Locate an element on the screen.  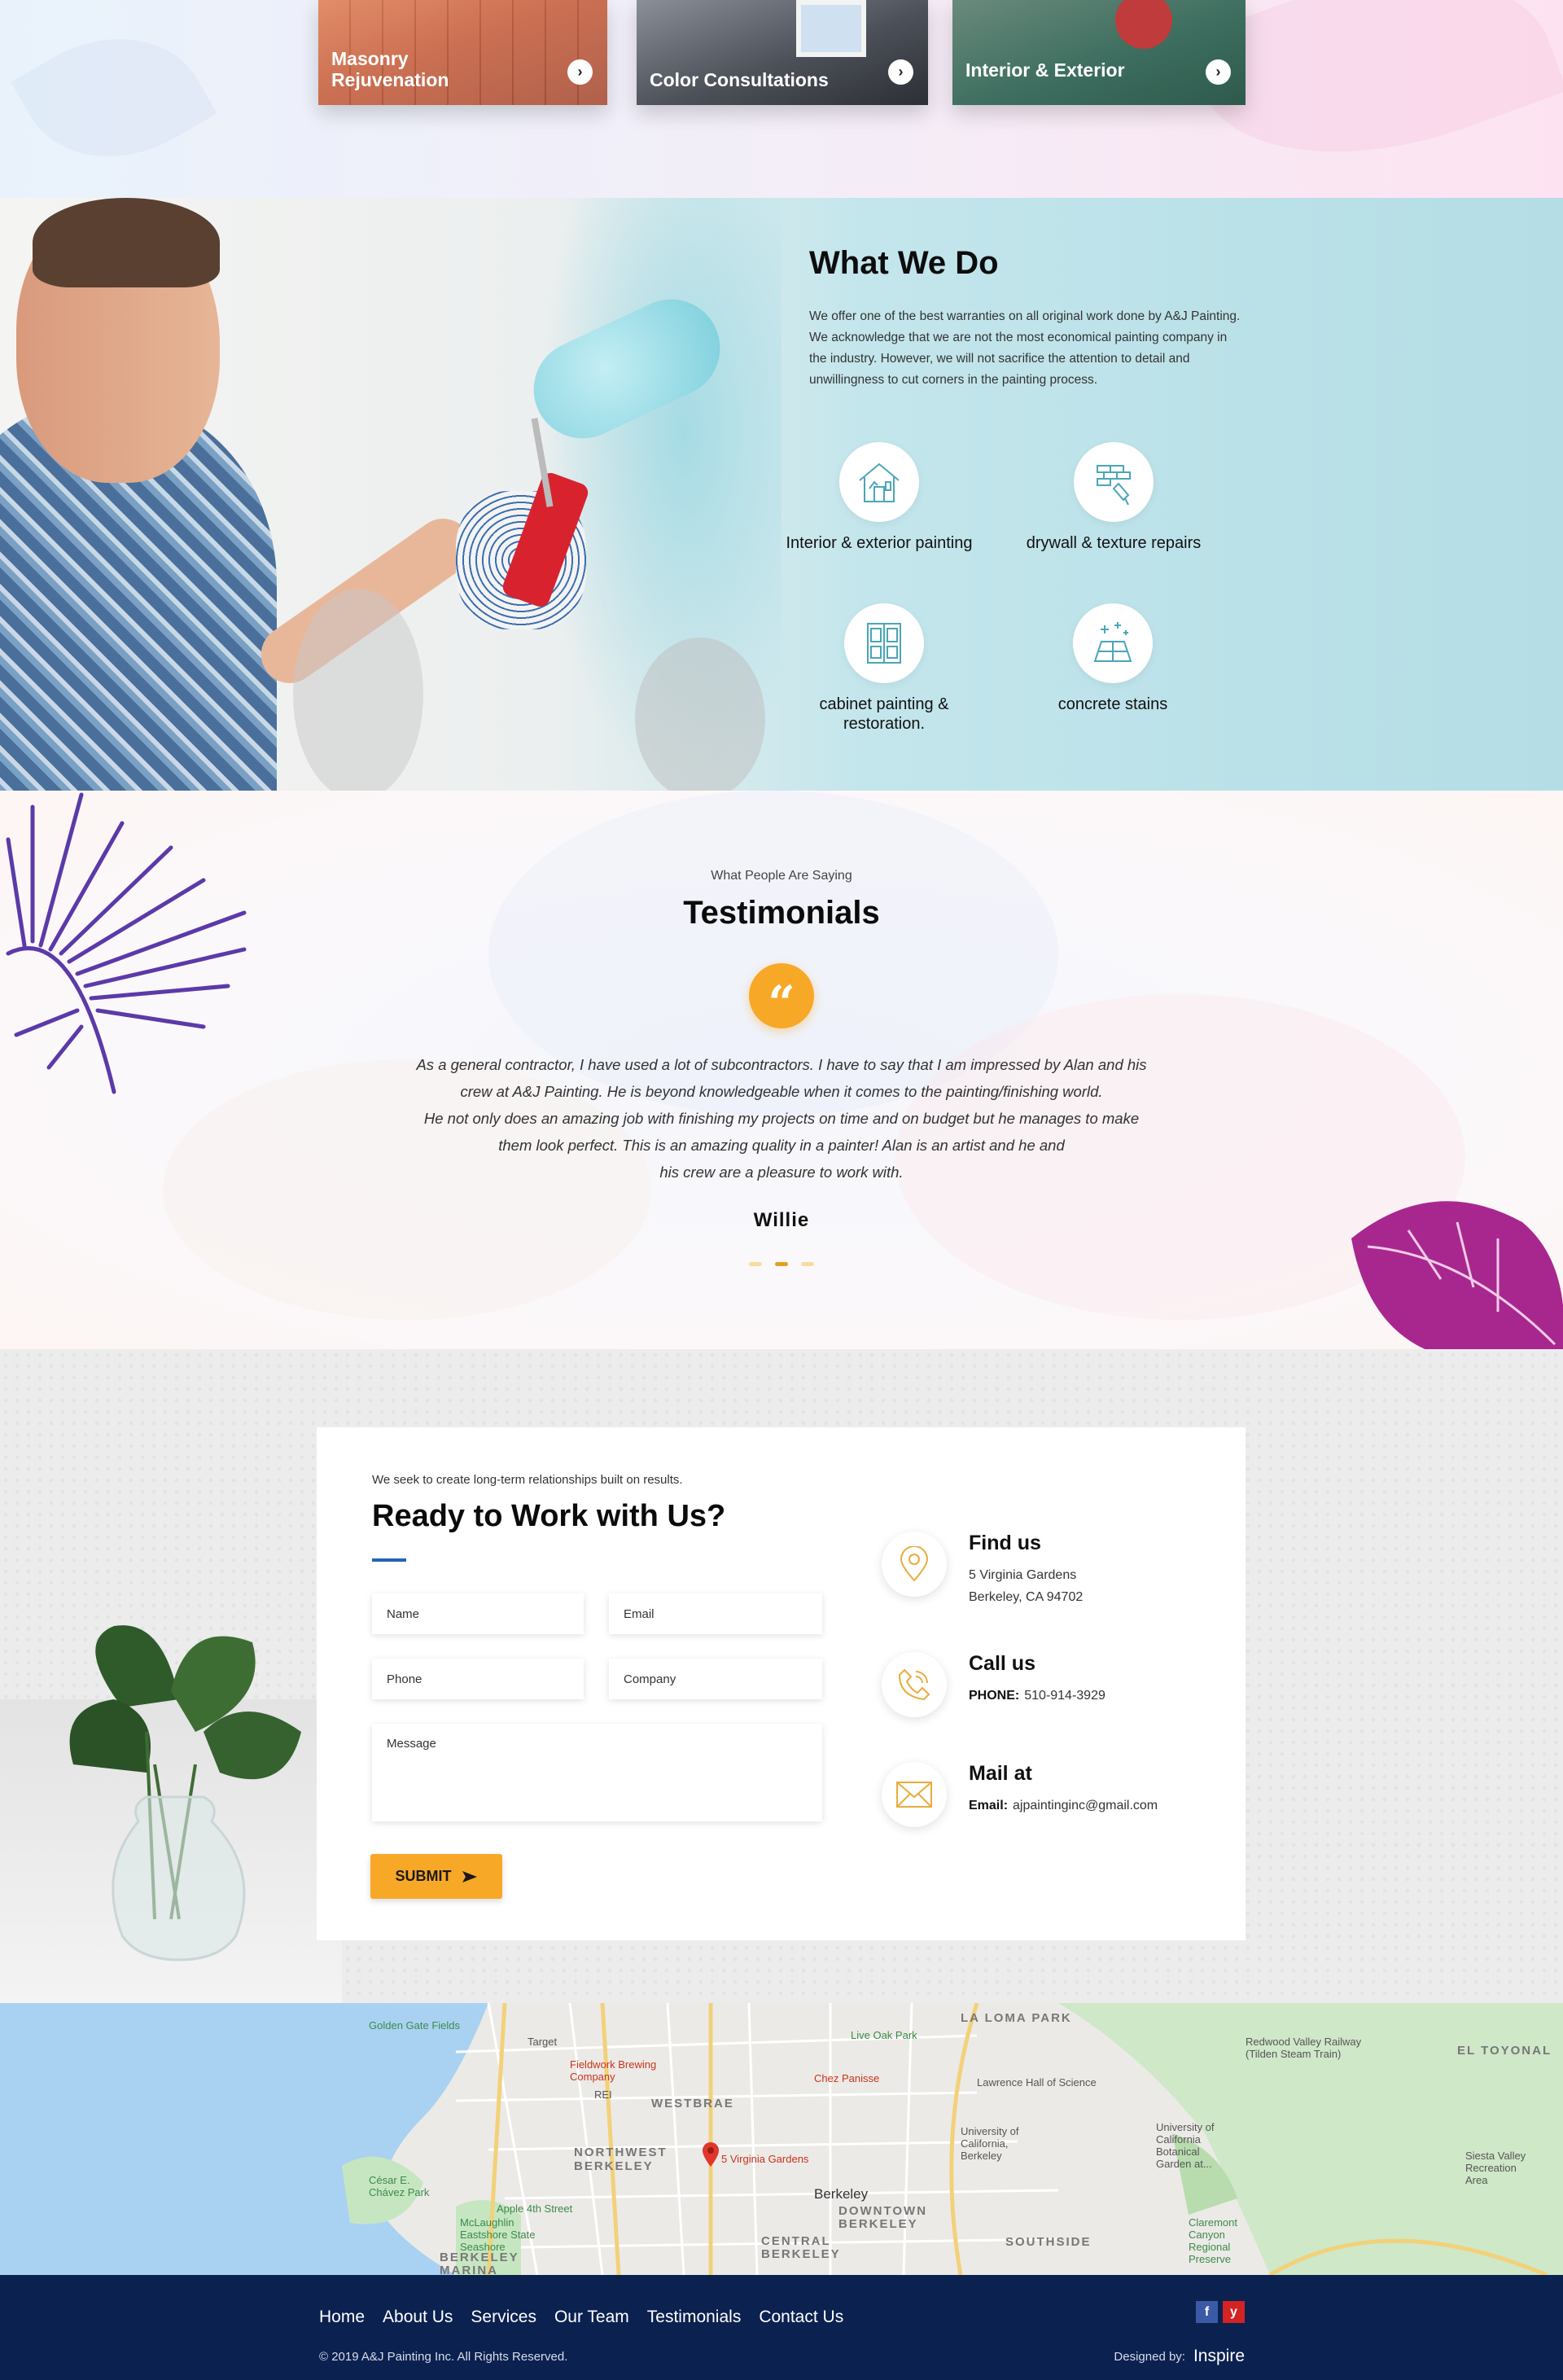
footer-link-contact: Contact Us is located at coordinates (801, 2317).